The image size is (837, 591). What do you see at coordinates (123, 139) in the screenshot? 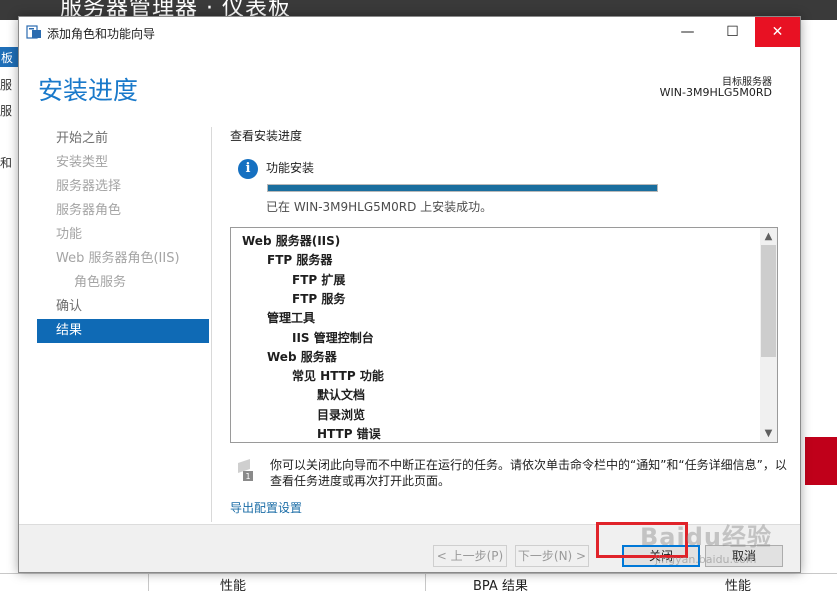
I see `step-before-you-begin: 开始之前` at bounding box center [123, 139].